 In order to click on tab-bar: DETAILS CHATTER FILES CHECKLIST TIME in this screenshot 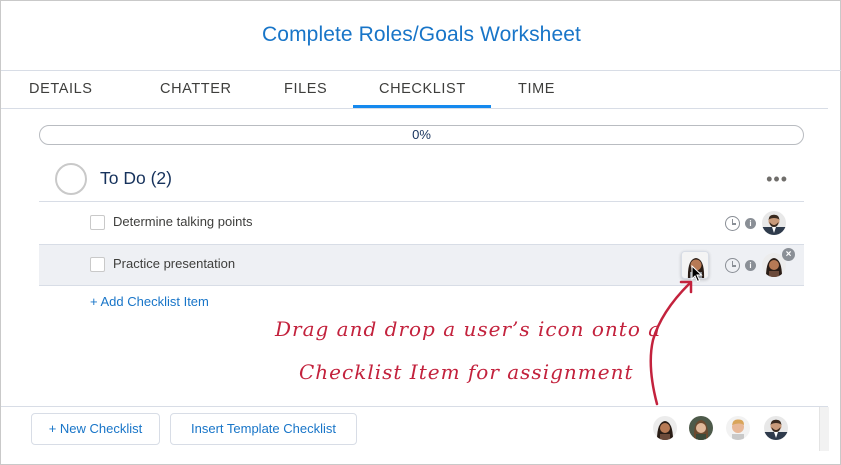, I will do `click(421, 90)`.